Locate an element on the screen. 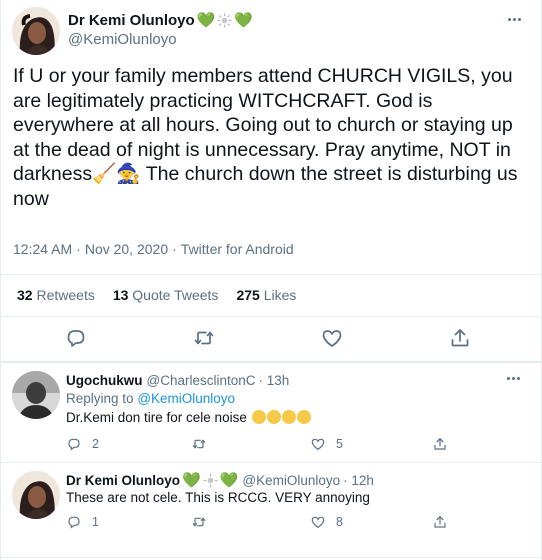 This screenshot has width=542, height=560. rofl-icon is located at coordinates (273, 417).